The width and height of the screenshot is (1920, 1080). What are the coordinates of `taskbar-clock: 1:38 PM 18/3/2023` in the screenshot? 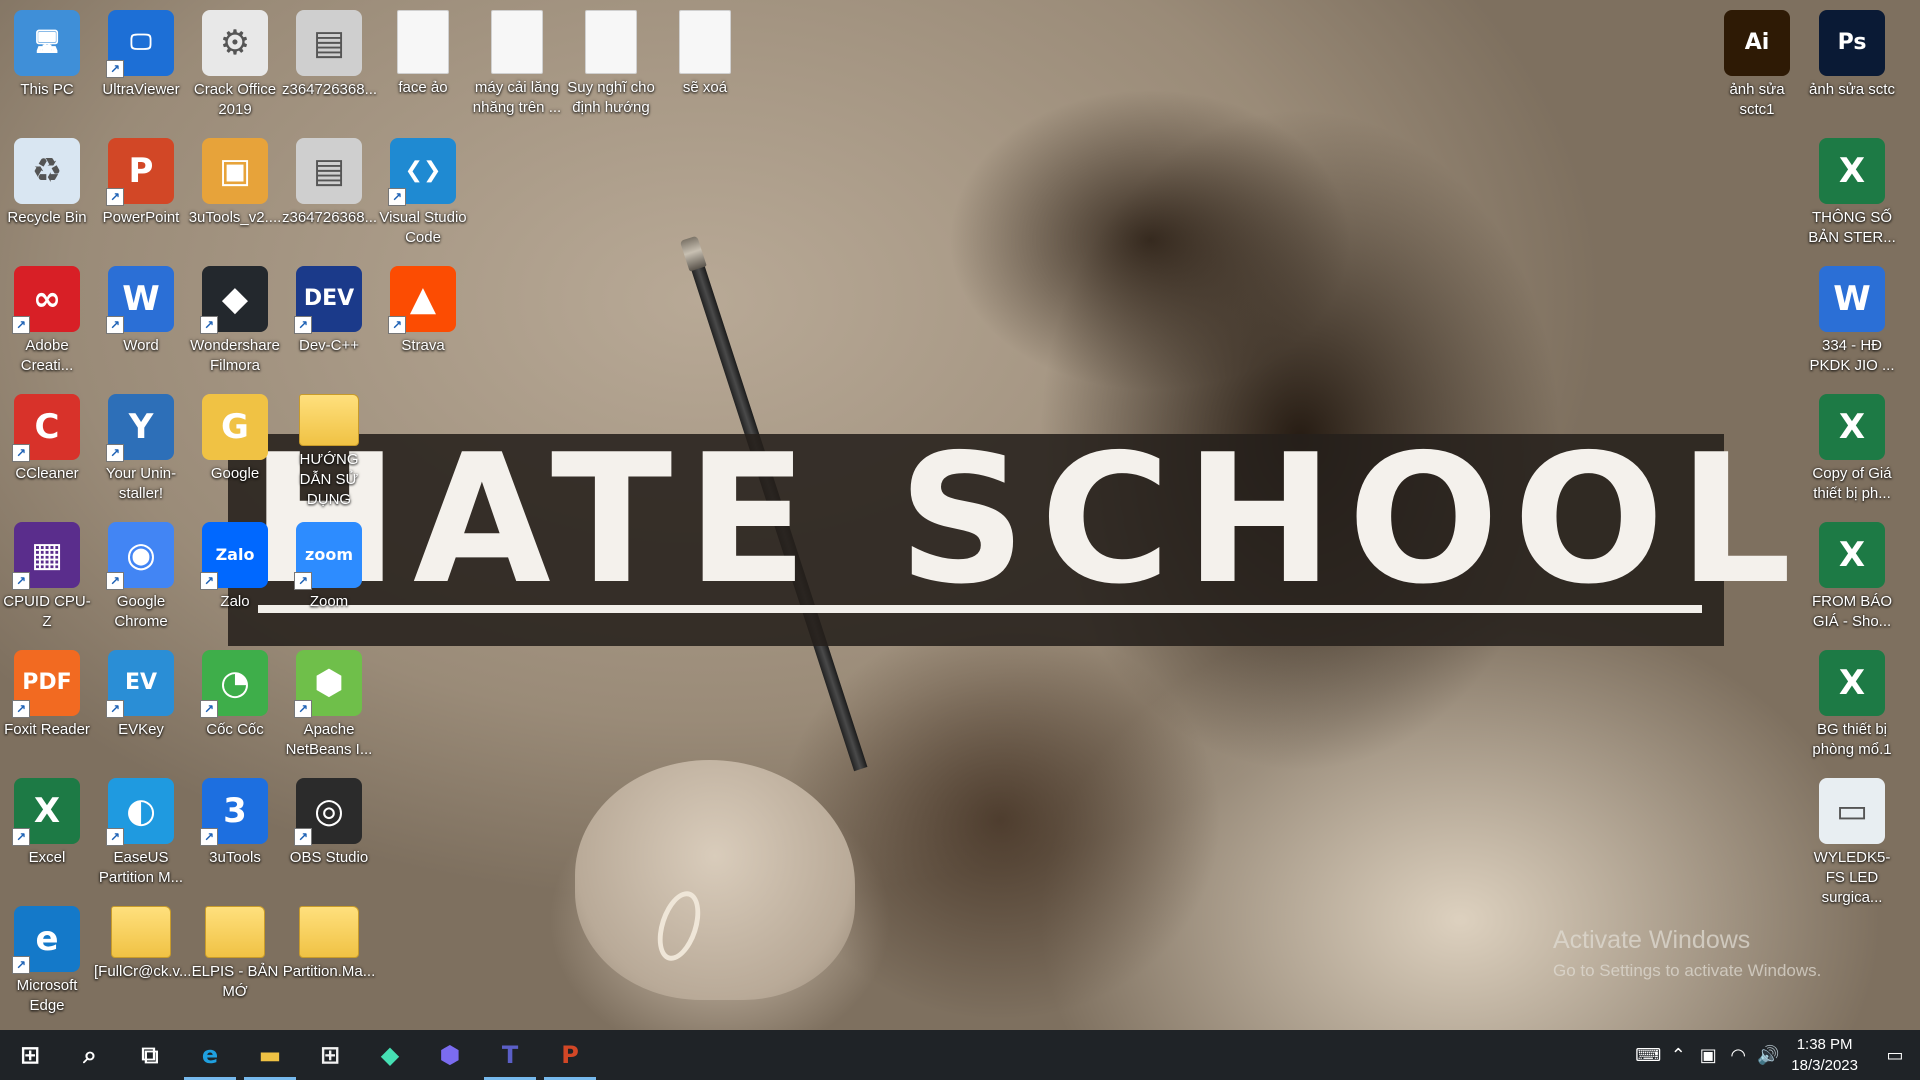 It's located at (1824, 1055).